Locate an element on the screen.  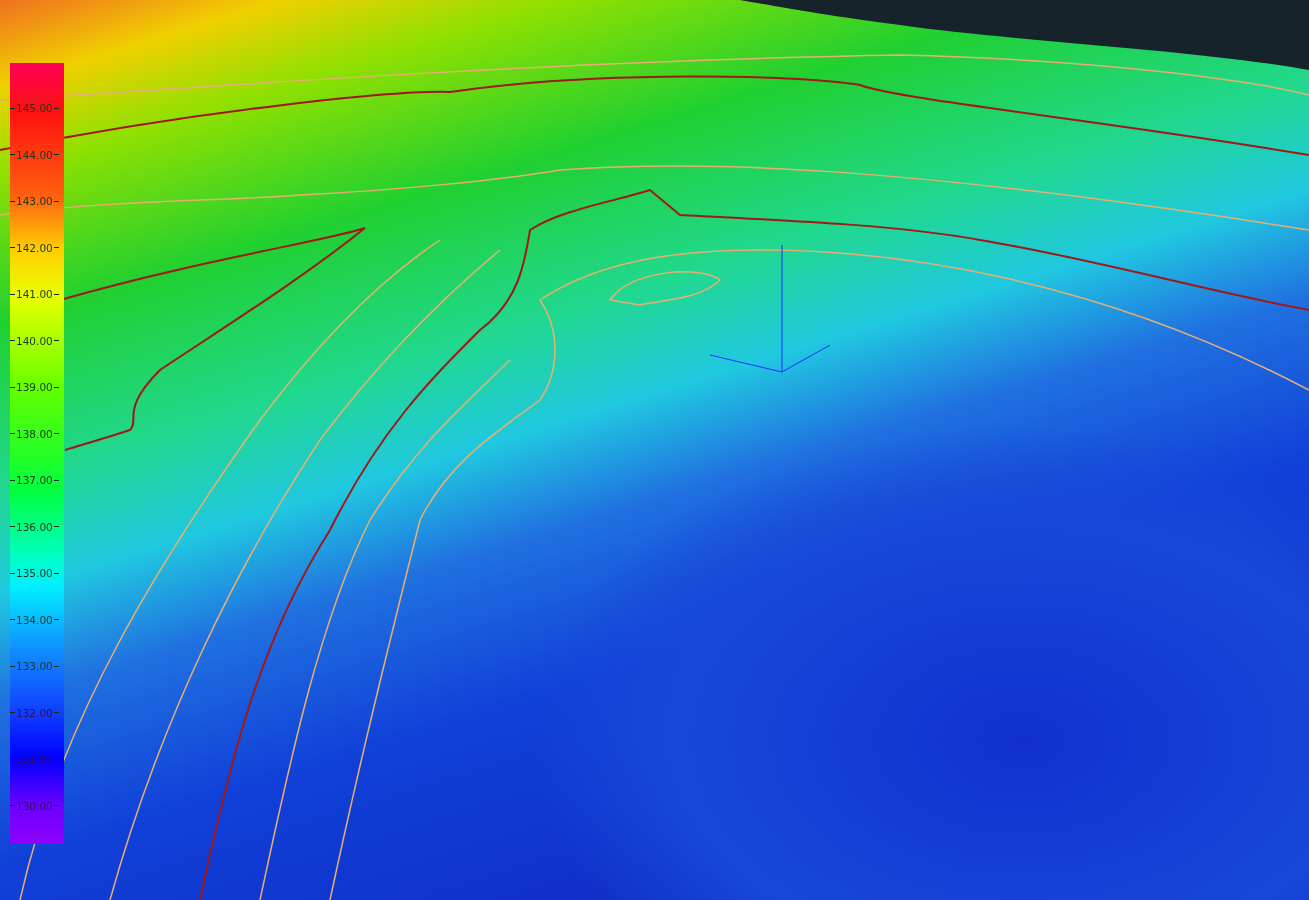
scale-label: 135.00 is located at coordinates (34, 573).